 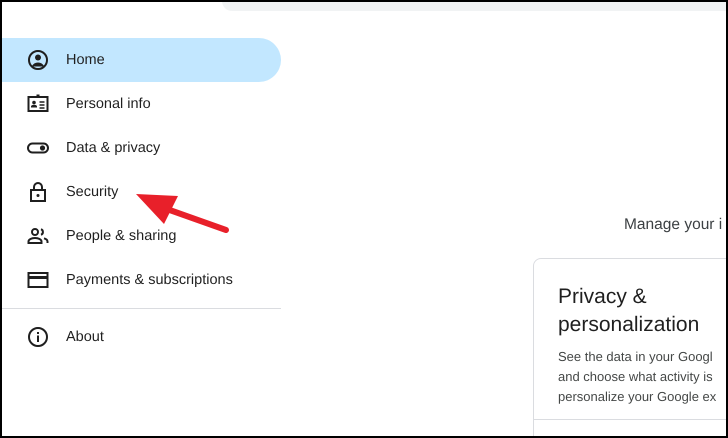 What do you see at coordinates (141, 280) in the screenshot?
I see `nav-item: Payments & subscriptions` at bounding box center [141, 280].